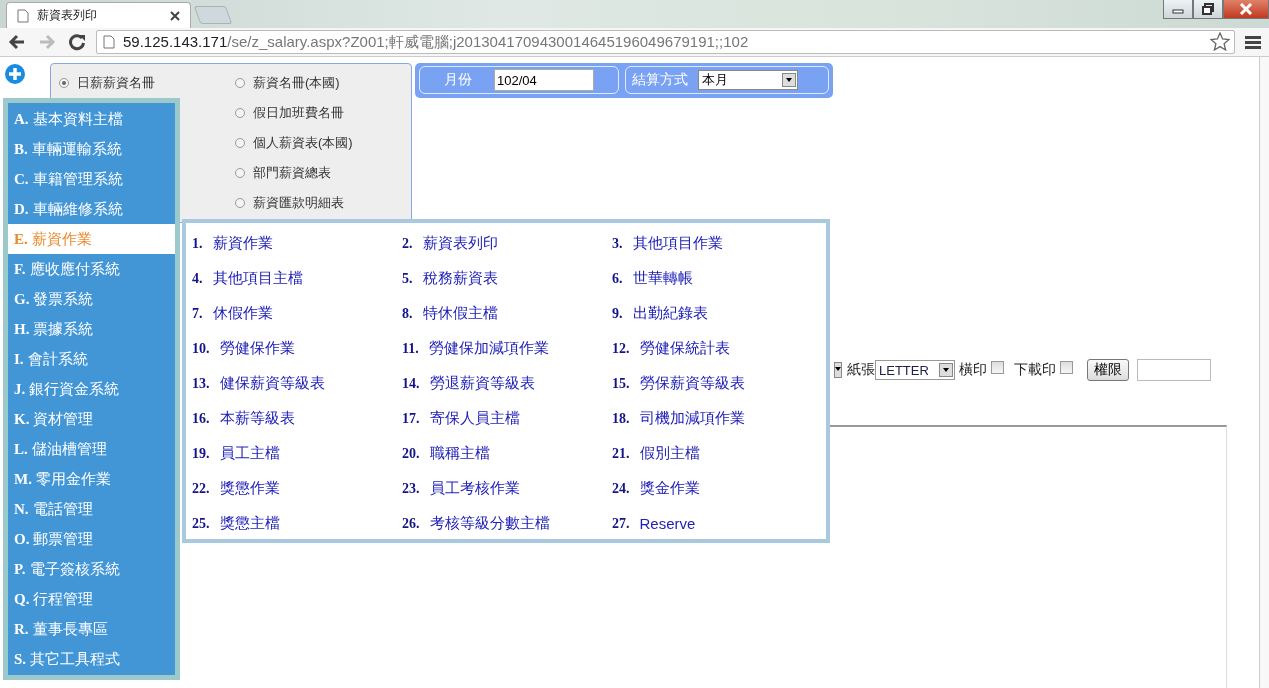 The height and width of the screenshot is (688, 1269). Describe the element at coordinates (296, 83) in the screenshot. I see `radio-label: 薪資名冊(本國)` at that location.